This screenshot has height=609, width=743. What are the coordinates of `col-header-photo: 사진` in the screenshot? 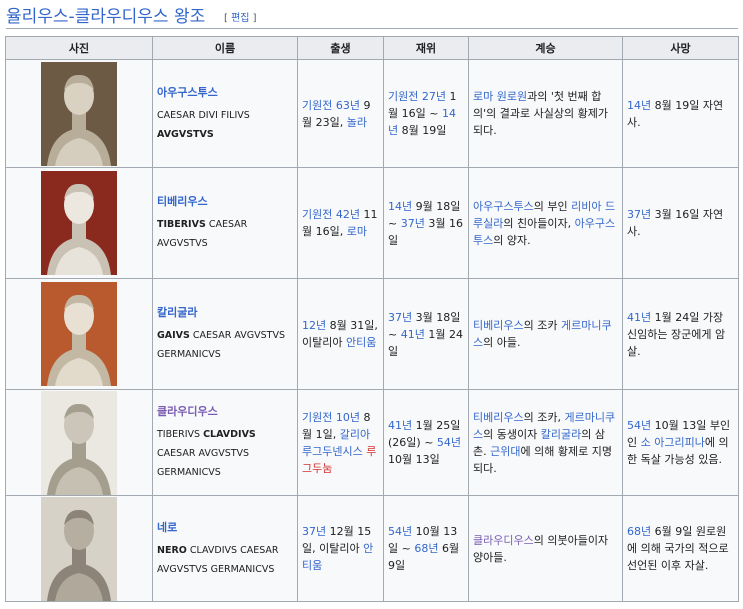 It's located at (79, 48).